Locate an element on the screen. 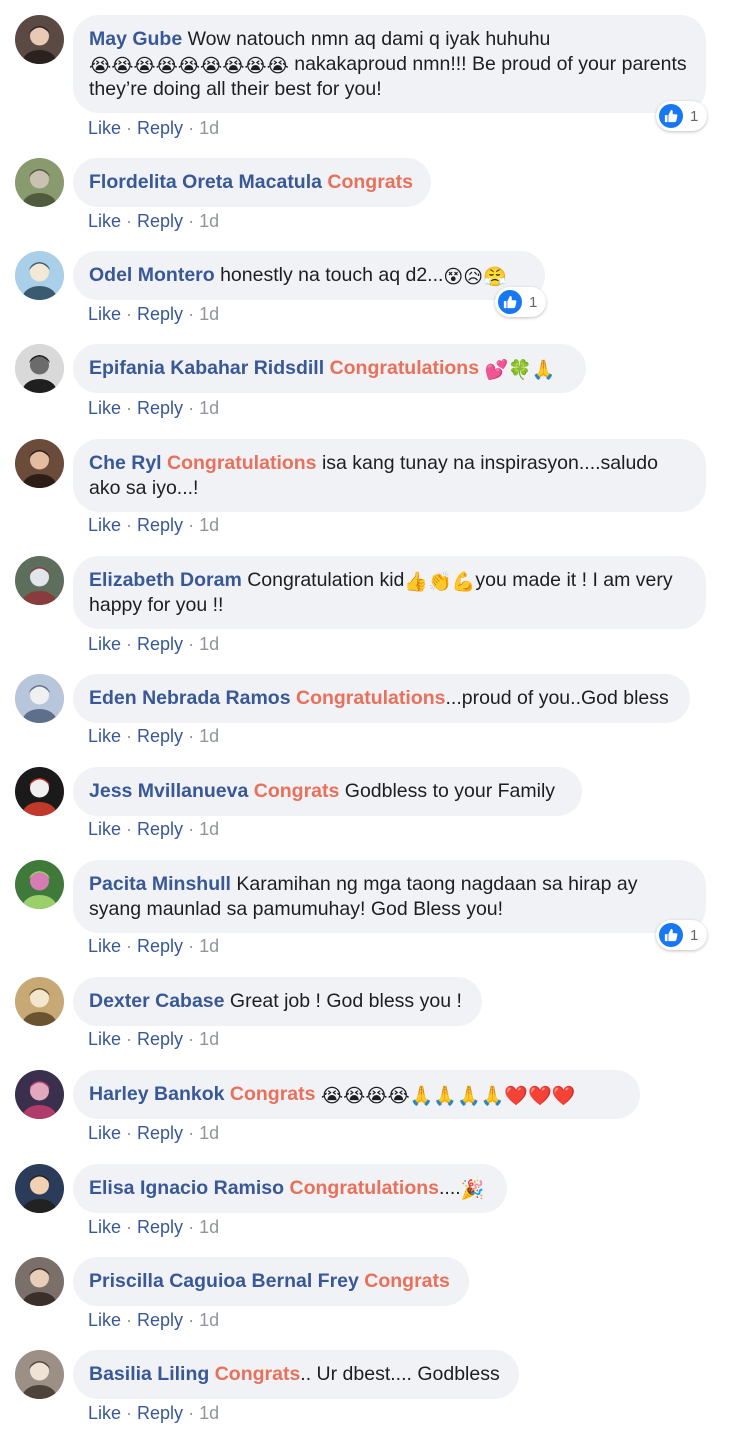  comment-author-link: Elisa Ignacio Ramiso is located at coordinates (186, 1188).